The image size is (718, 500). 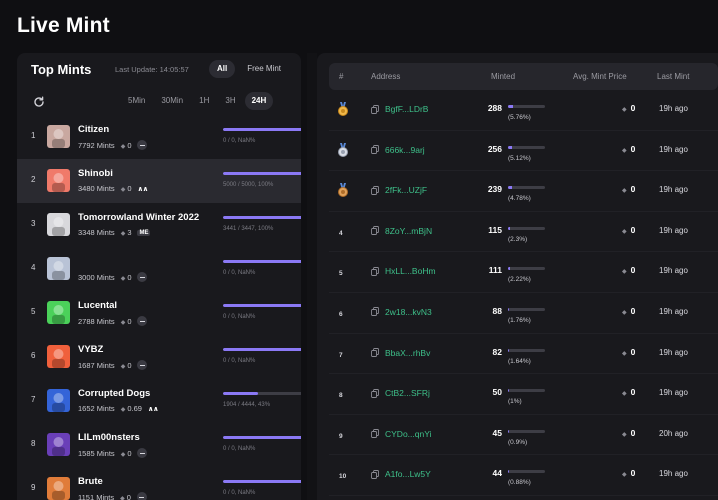 I want to click on filter-tab-free-mint: Free Mint, so click(x=264, y=69).